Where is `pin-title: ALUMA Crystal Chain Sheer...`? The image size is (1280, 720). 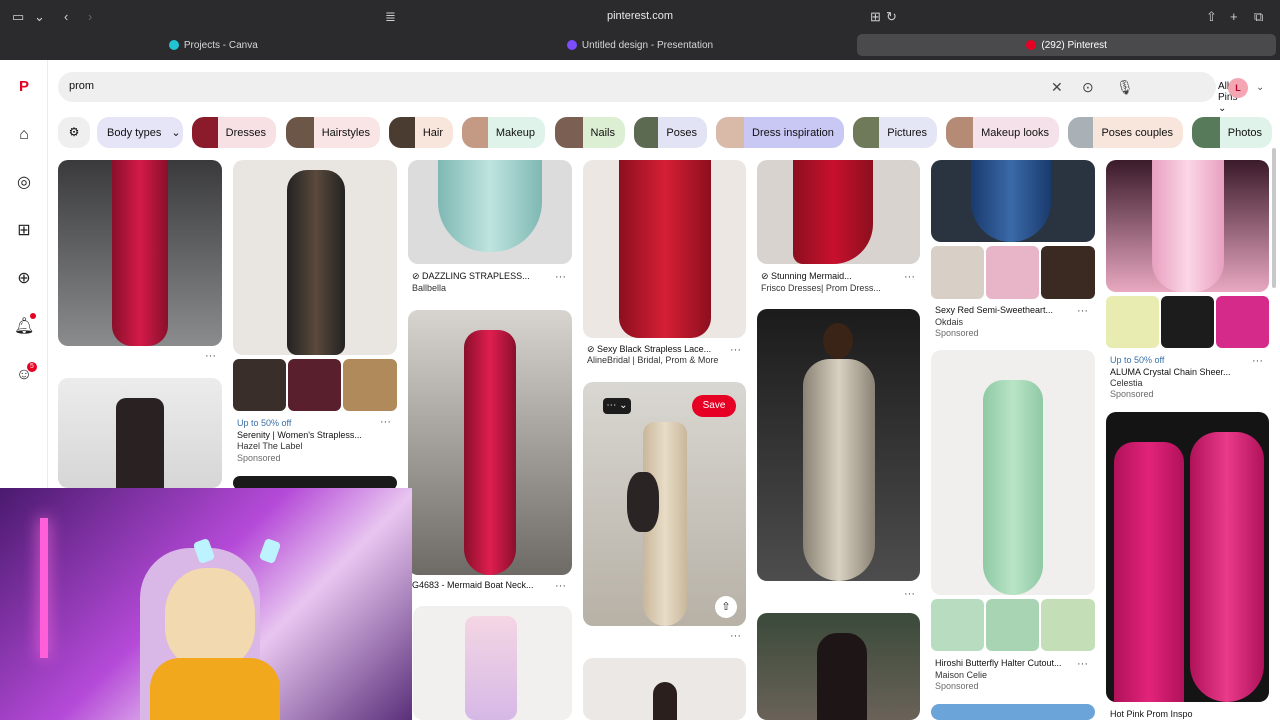 pin-title: ALUMA Crystal Chain Sheer... is located at coordinates (1180, 372).